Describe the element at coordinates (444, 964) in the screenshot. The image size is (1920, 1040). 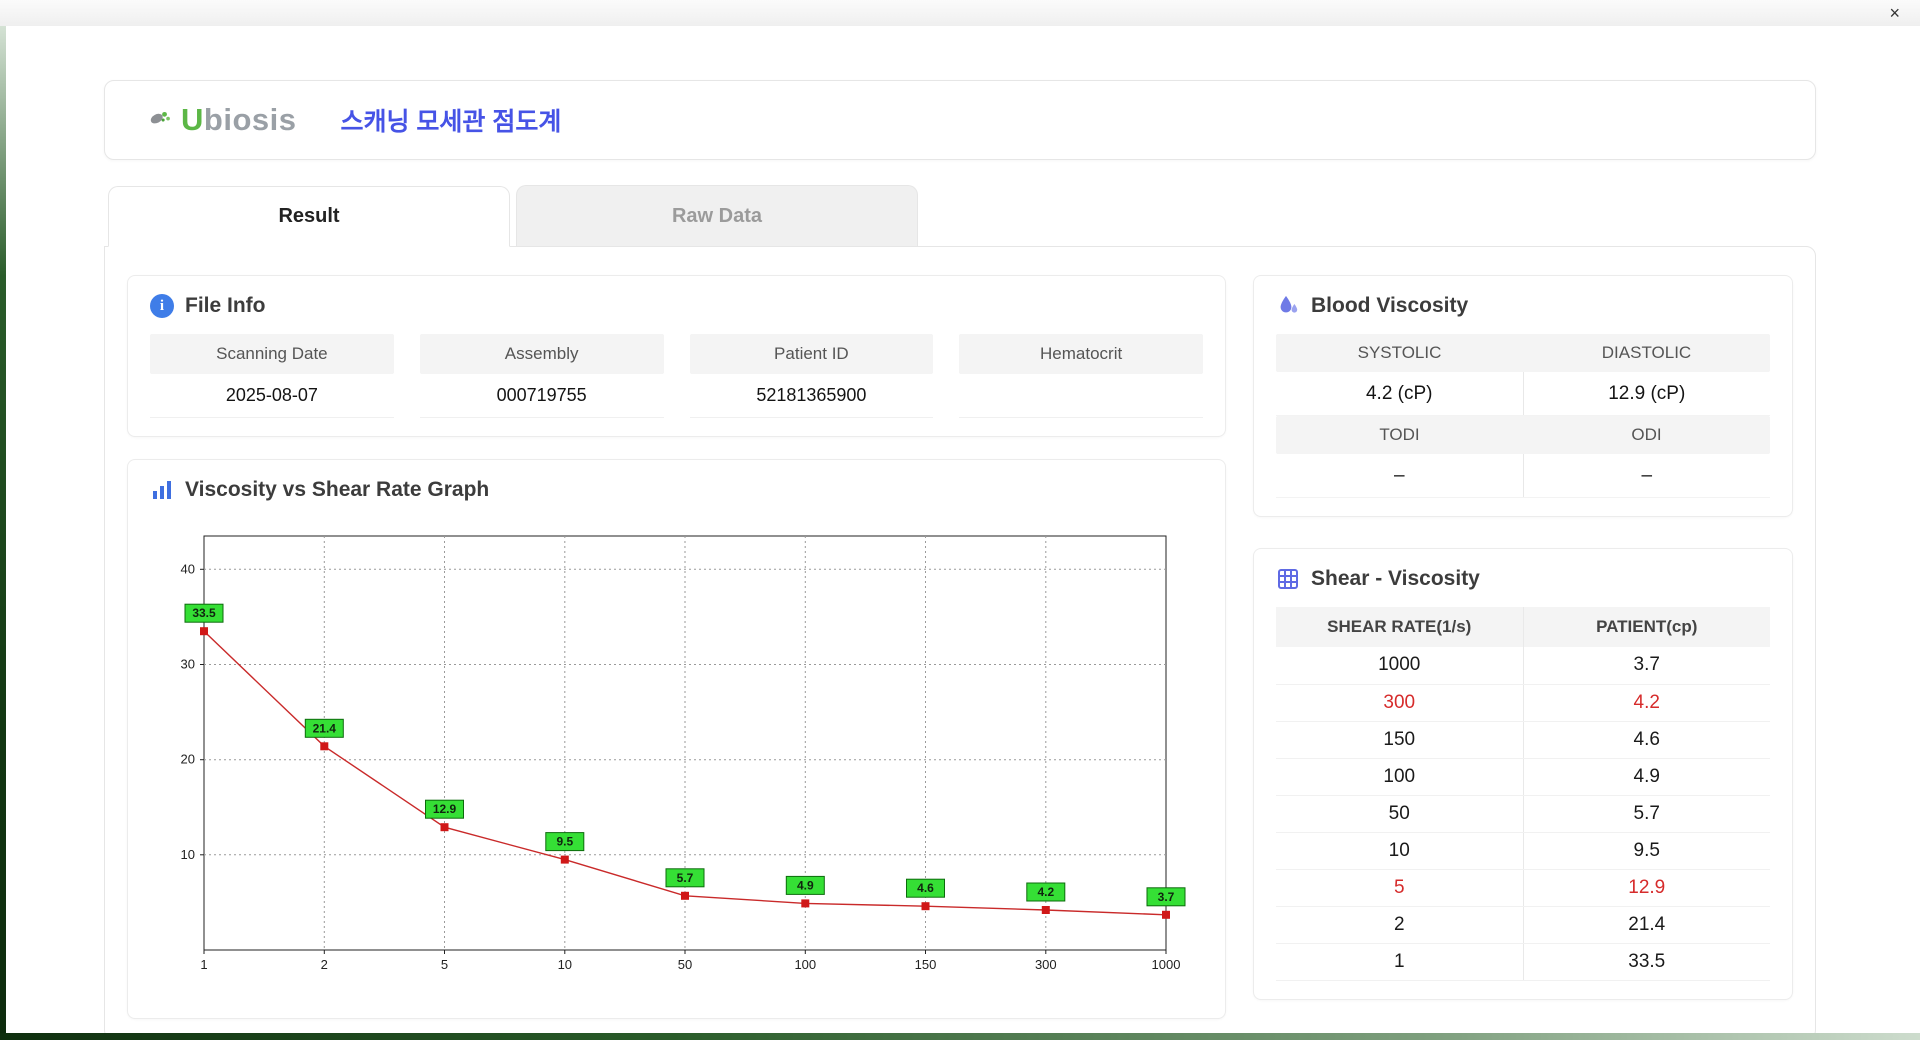
I see `svg-text: 5` at that location.